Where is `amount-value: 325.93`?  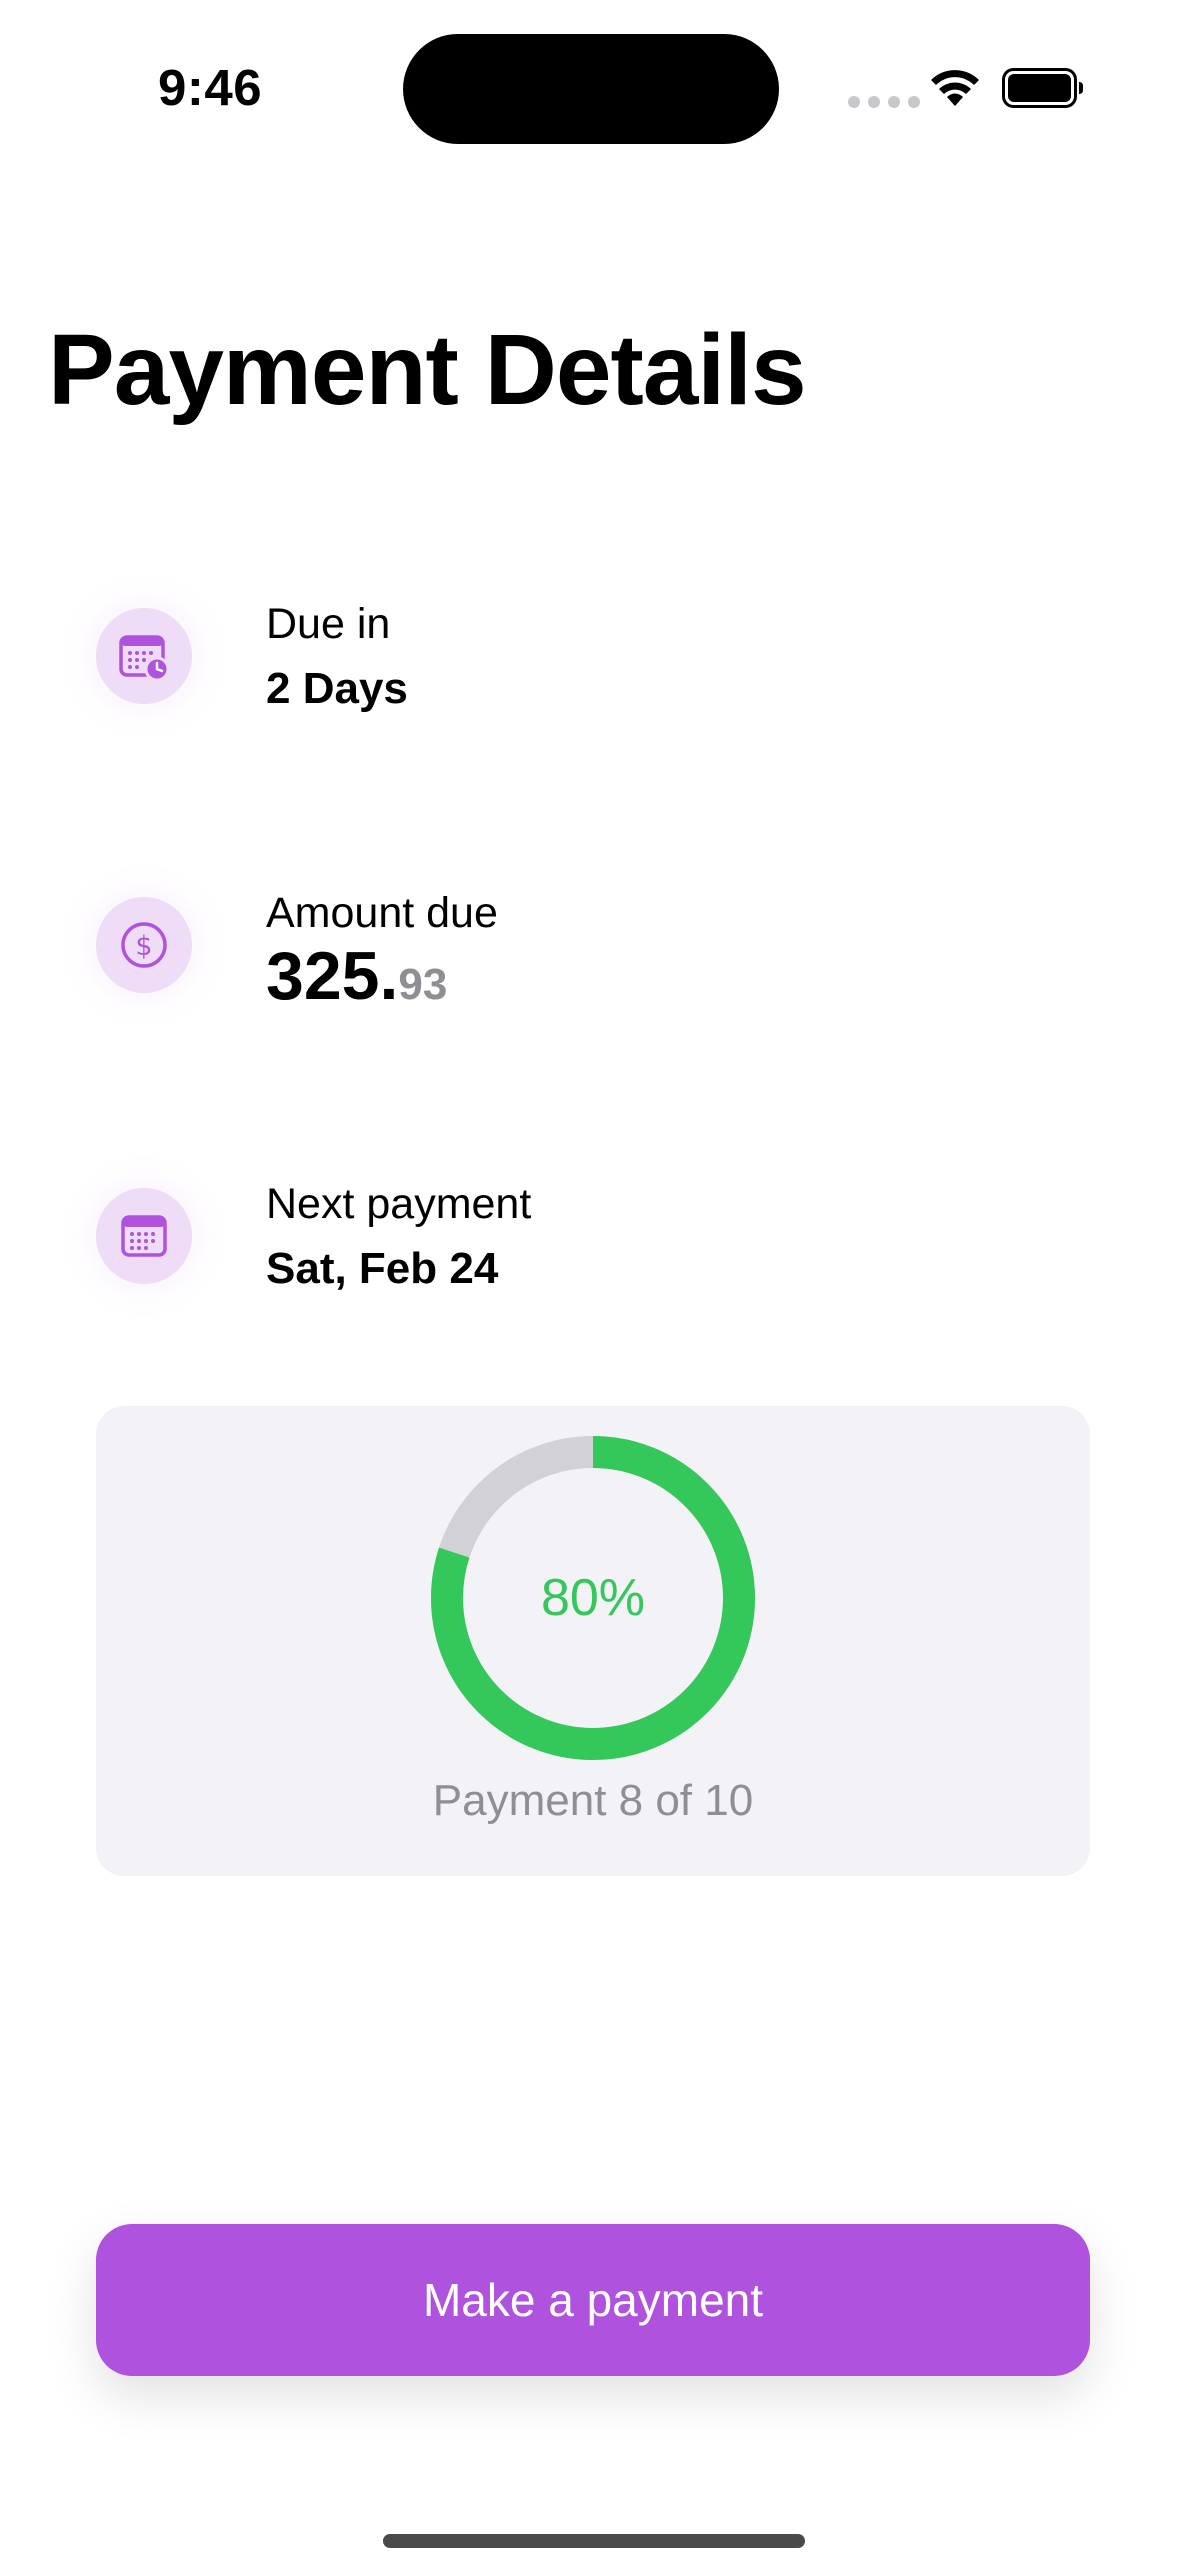 amount-value: 325.93 is located at coordinates (356, 976).